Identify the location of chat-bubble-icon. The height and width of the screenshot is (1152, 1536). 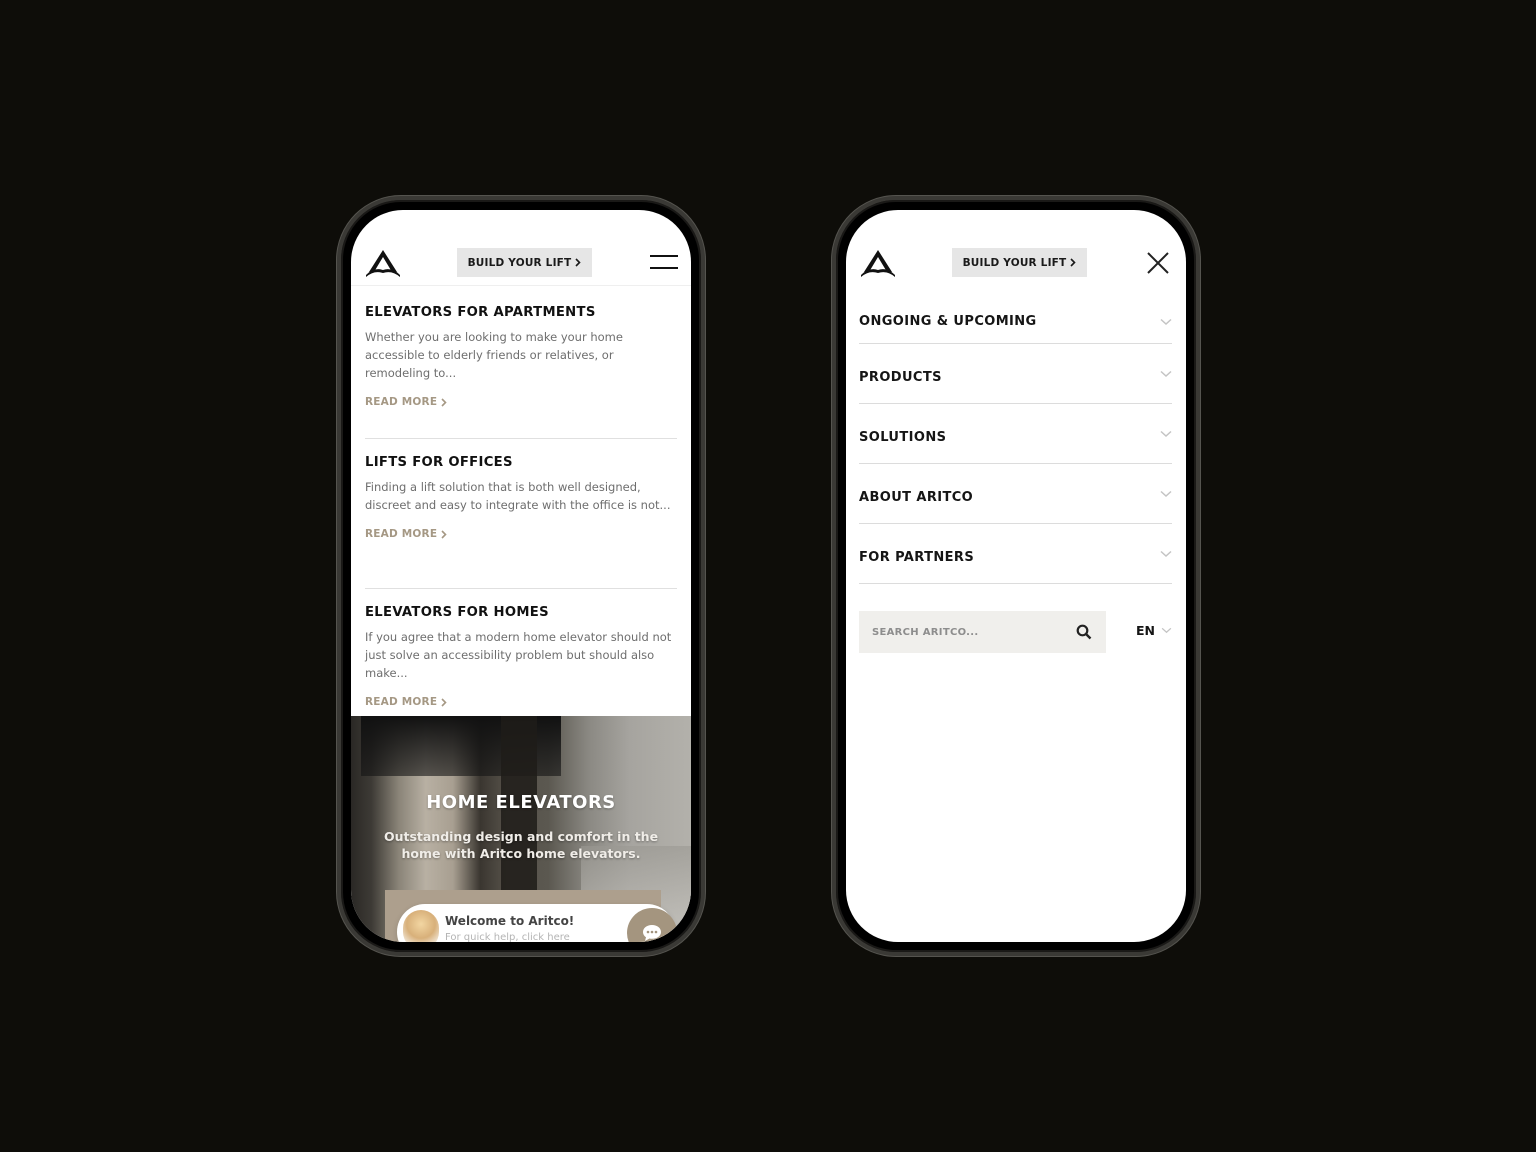
(652, 933).